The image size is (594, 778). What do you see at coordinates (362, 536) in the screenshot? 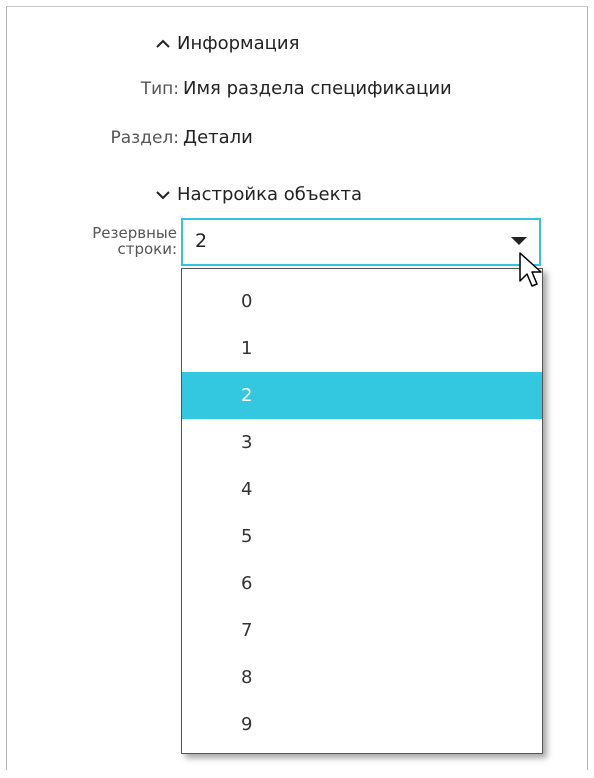
I see `dropdown-option-5: 5` at bounding box center [362, 536].